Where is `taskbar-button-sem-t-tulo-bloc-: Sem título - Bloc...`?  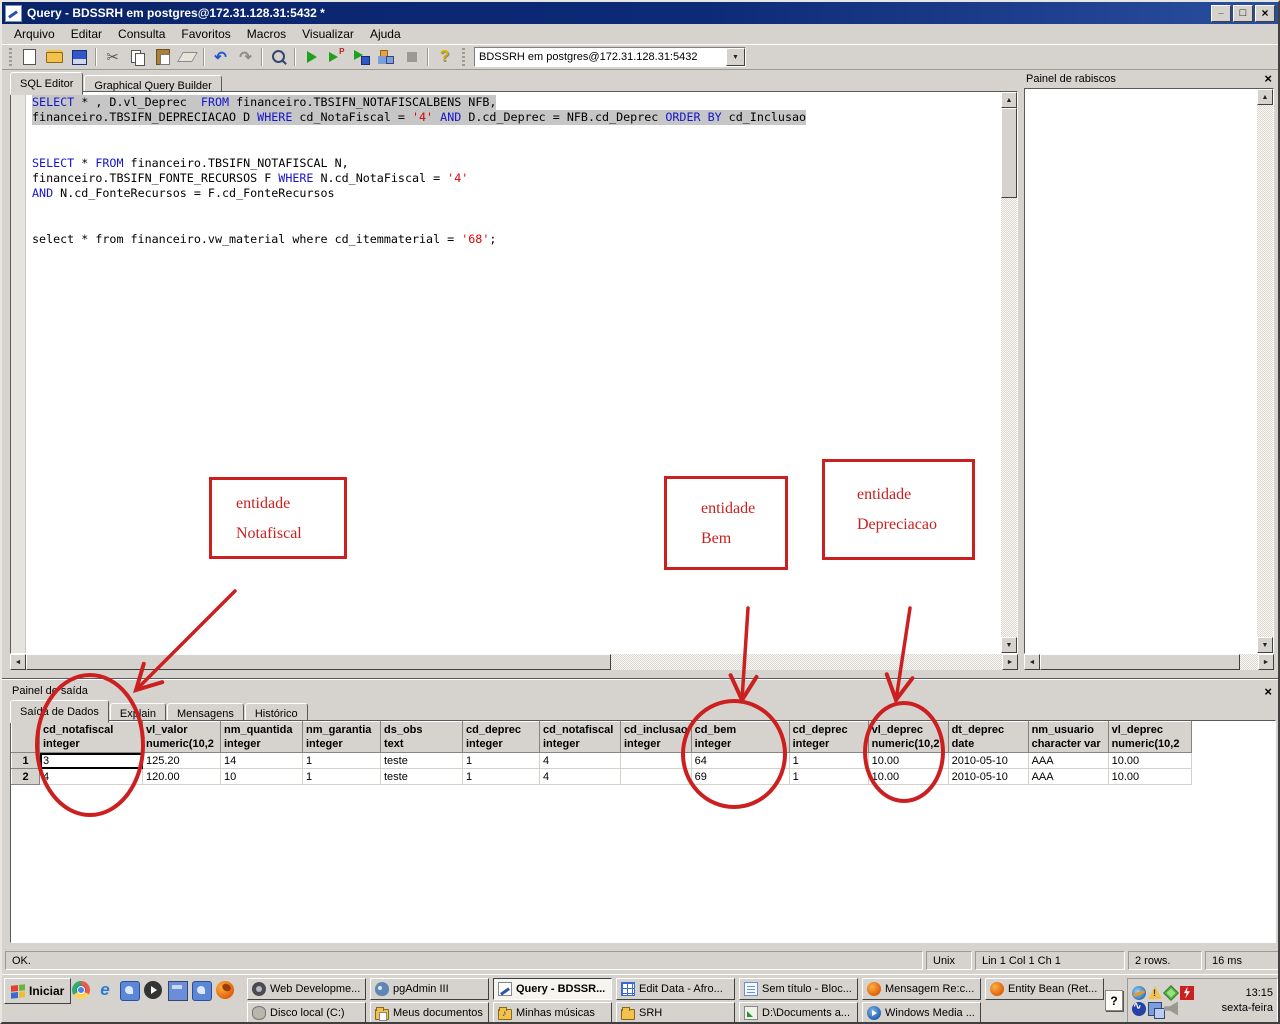
taskbar-button-sem-t-tulo-bloc-: Sem título - Bloc... is located at coordinates (798, 989).